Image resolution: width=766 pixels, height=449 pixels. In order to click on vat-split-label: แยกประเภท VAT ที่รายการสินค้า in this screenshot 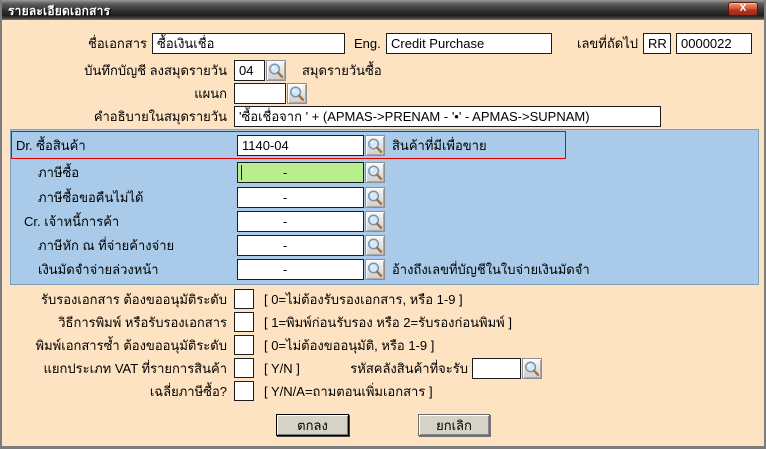, I will do `click(135, 368)`.